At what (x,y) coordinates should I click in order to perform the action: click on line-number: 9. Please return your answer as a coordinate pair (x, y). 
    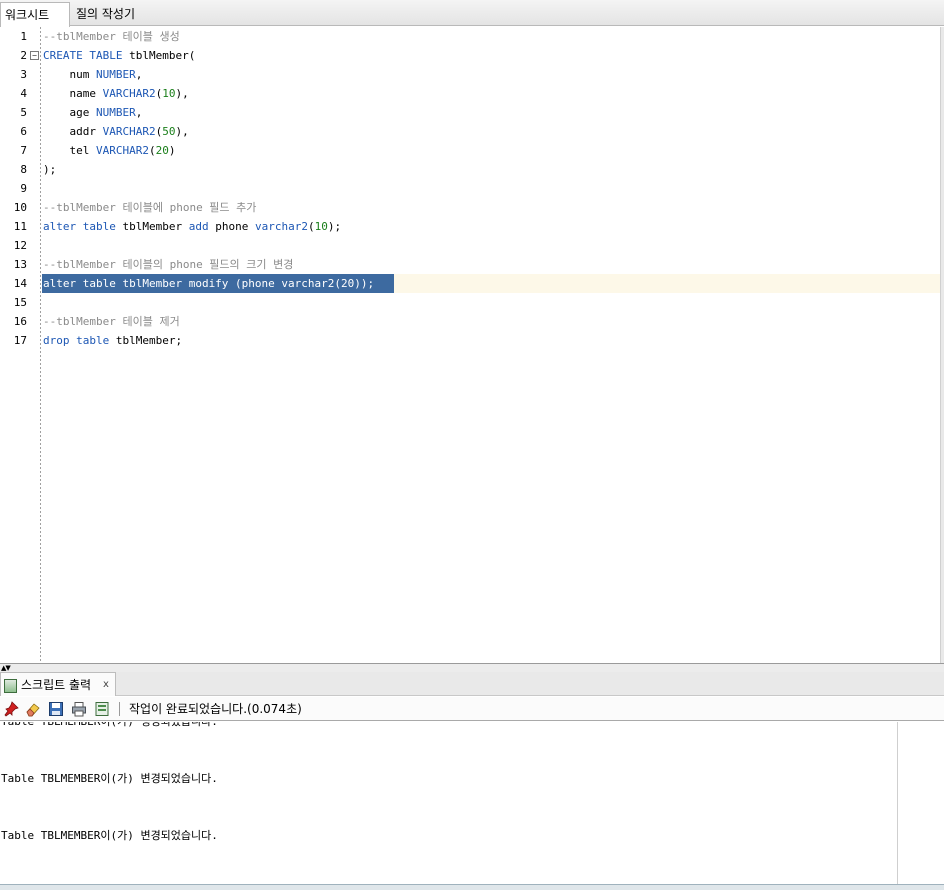
    Looking at the image, I should click on (23, 188).